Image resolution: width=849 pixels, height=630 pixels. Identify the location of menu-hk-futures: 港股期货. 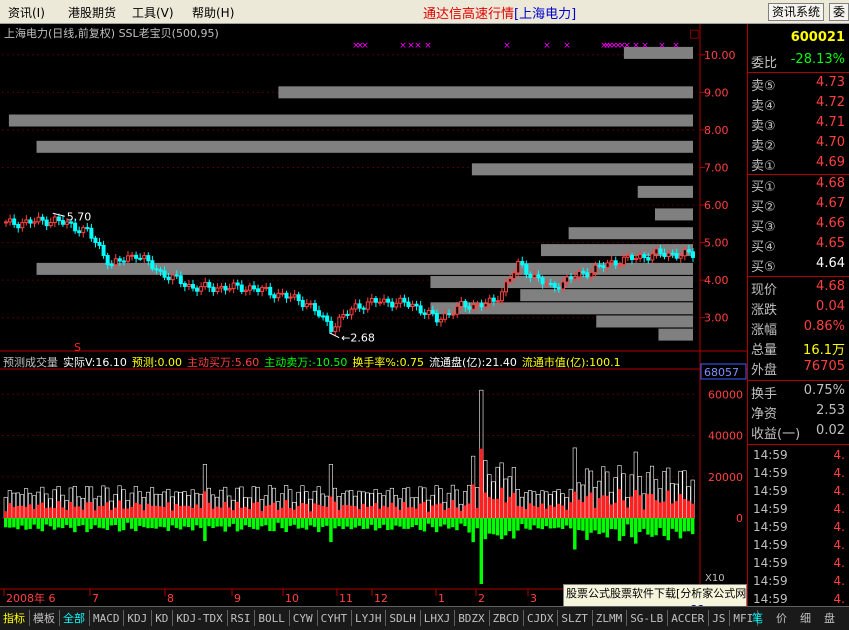
(92, 12).